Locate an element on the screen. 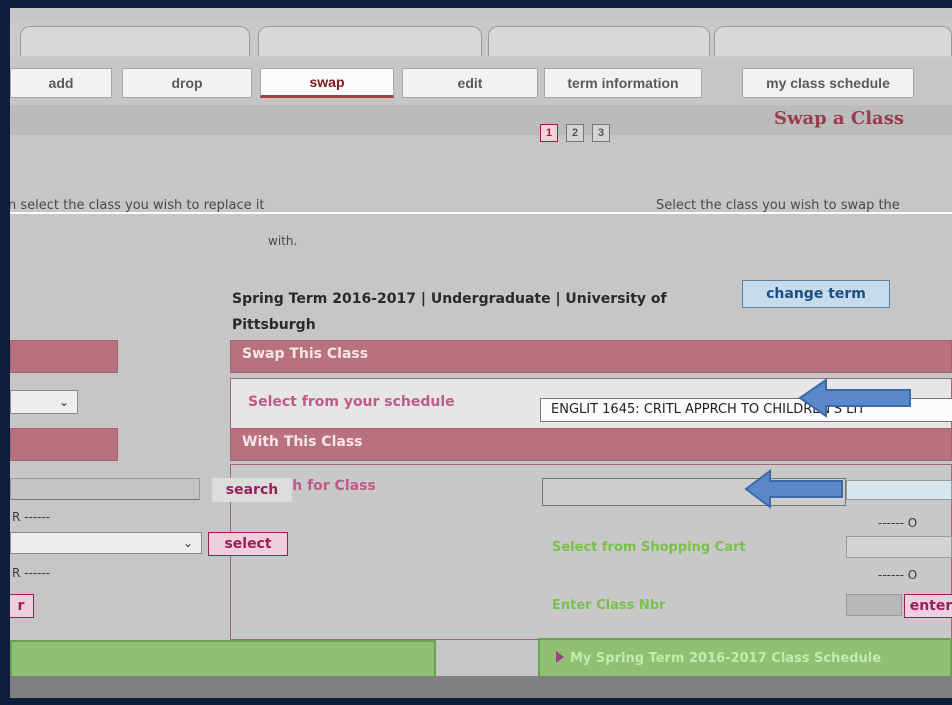 This screenshot has height=705, width=952. tab-add-label: add is located at coordinates (61, 83).